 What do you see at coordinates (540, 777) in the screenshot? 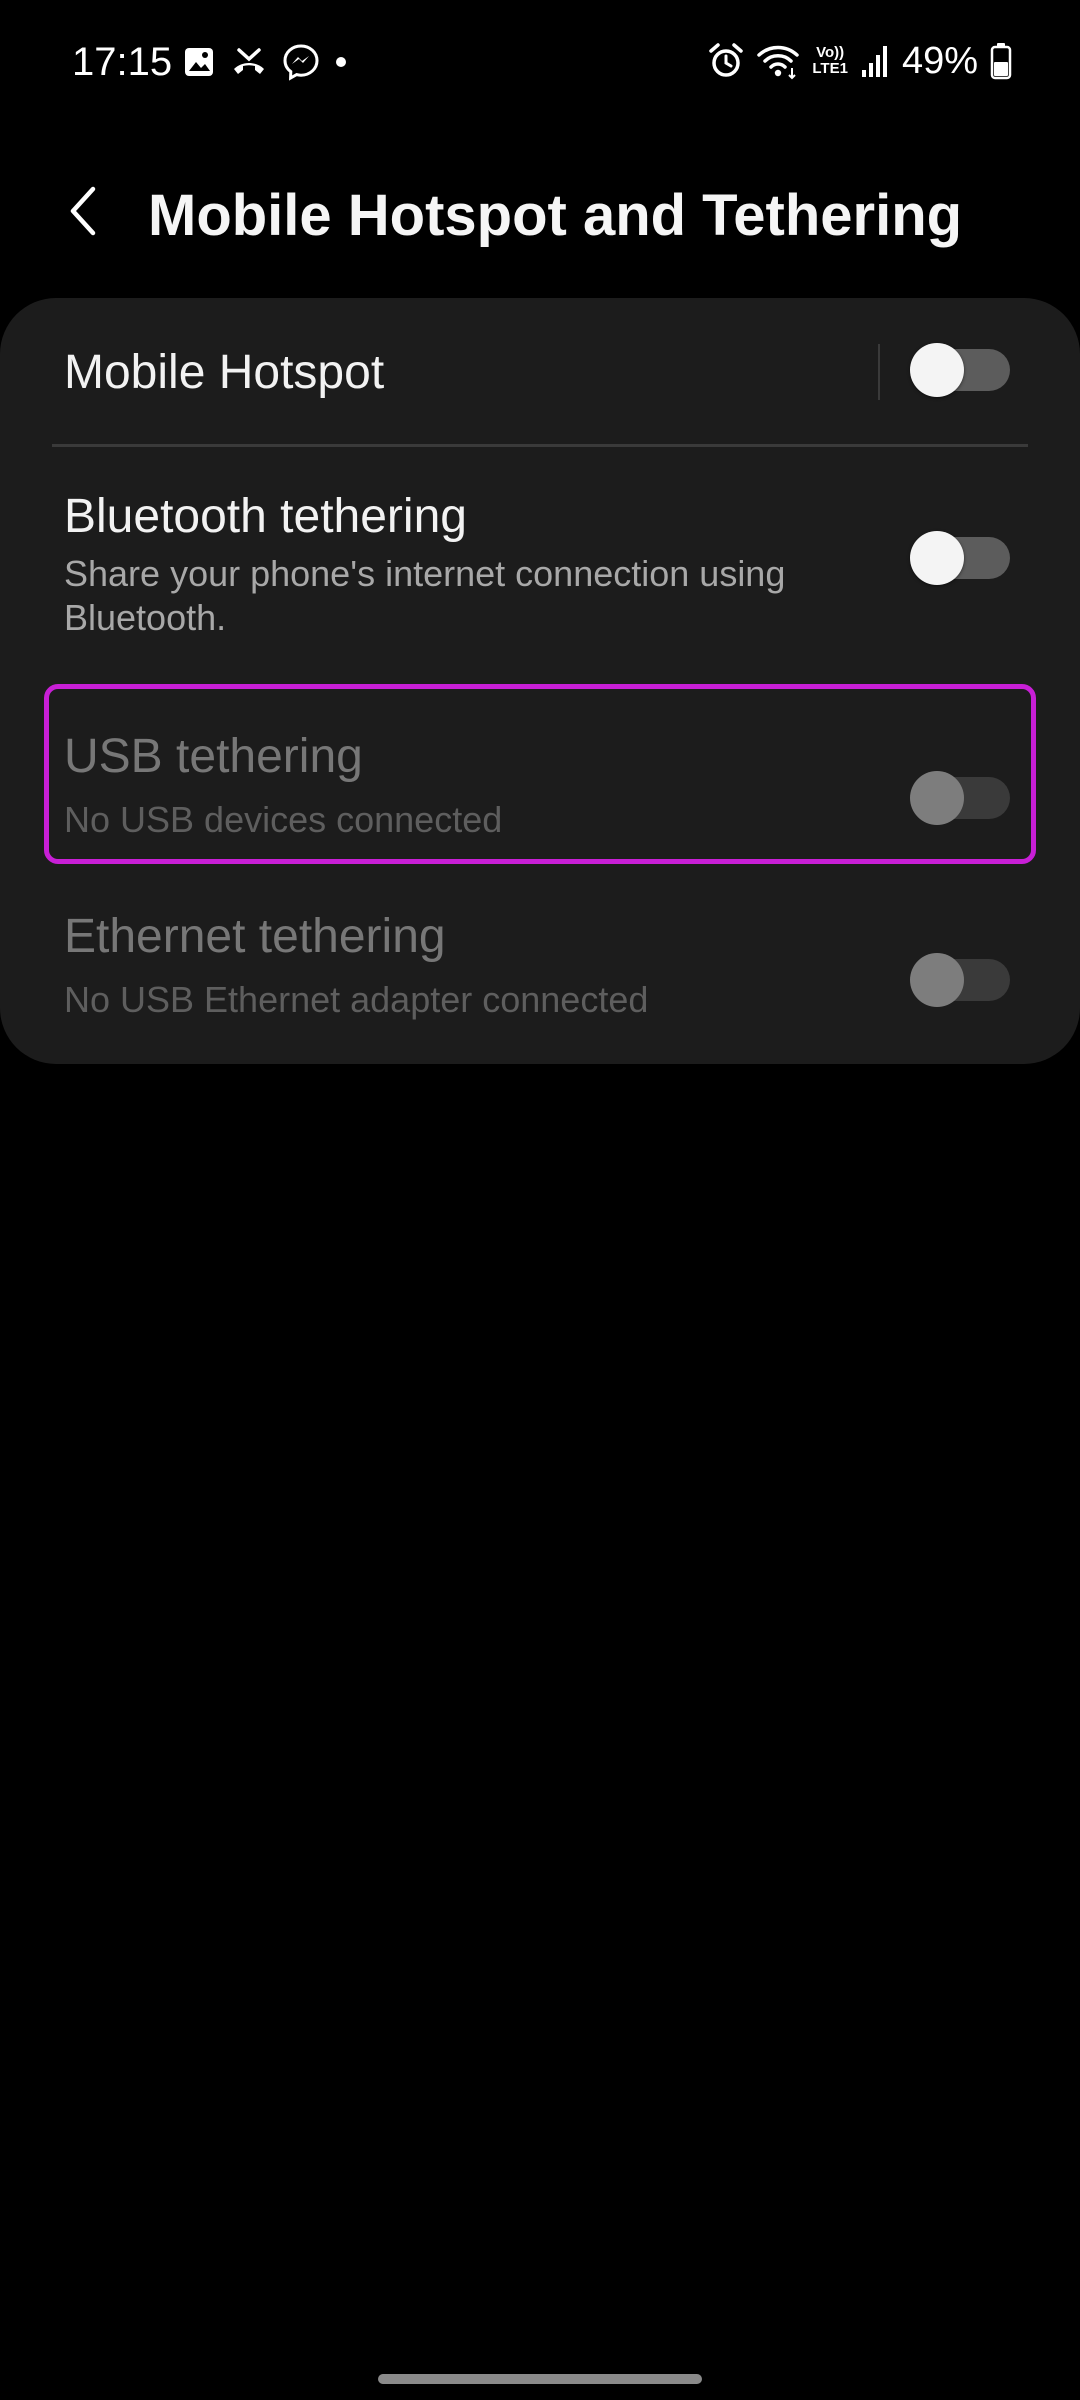
I see `usb-tethering-row: USB tethering No USB devices connected` at bounding box center [540, 777].